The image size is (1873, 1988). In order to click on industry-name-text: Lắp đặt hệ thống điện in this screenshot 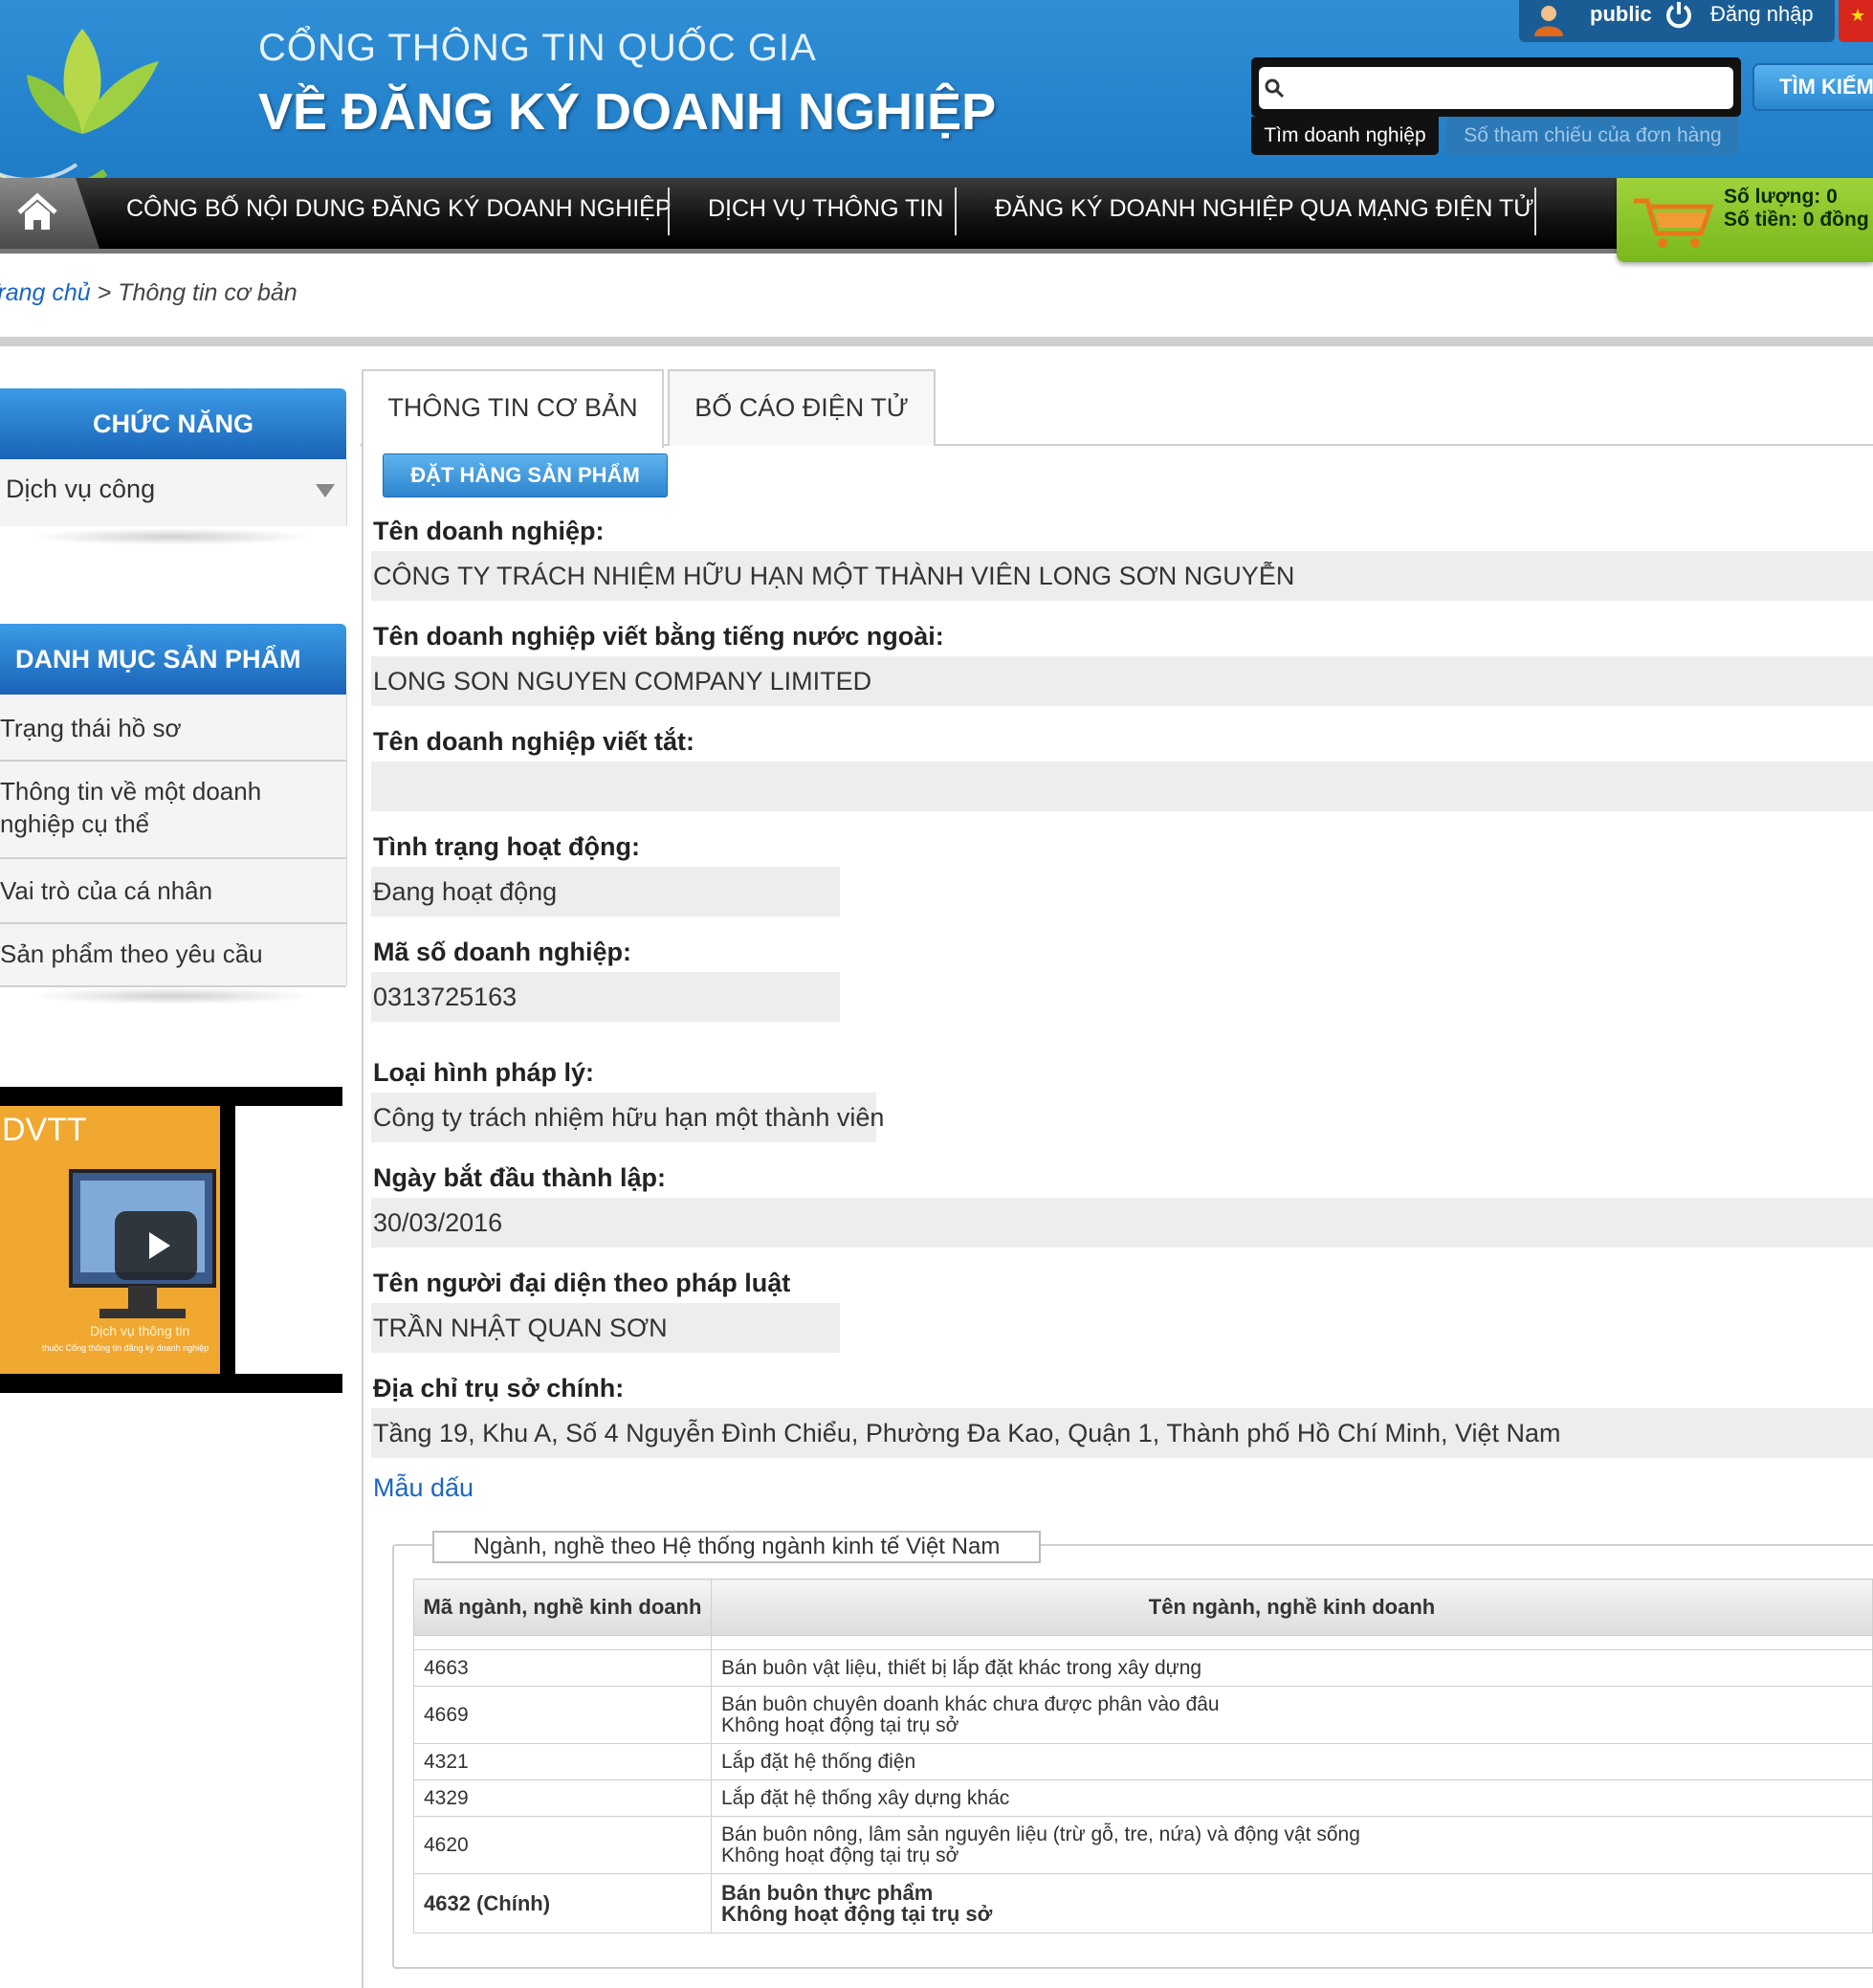, I will do `click(819, 1761)`.